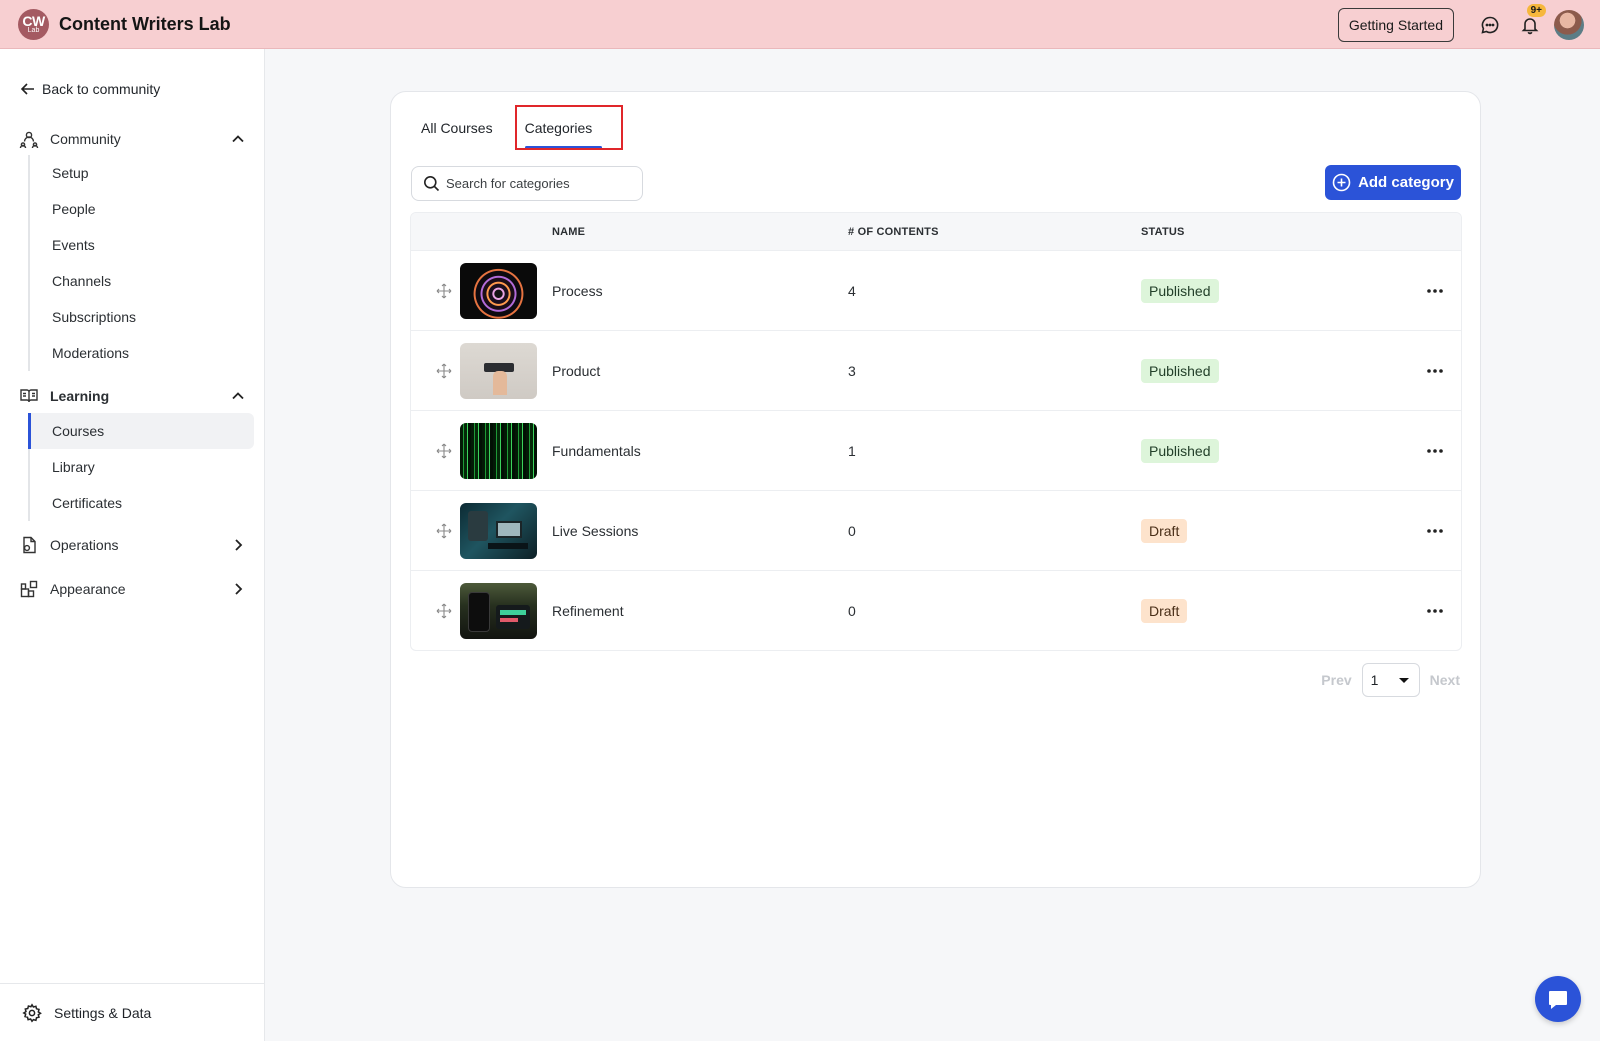 The image size is (1600, 1041). I want to click on sidebar-section-operations: Operations, so click(132, 545).